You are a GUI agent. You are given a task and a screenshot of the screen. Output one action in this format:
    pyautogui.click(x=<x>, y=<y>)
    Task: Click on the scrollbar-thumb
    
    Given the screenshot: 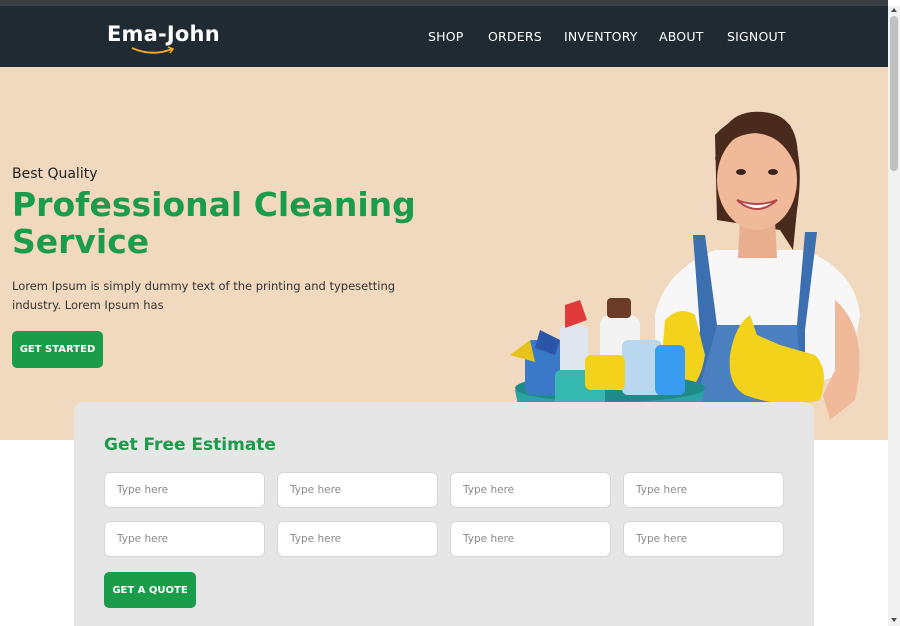 What is the action you would take?
    pyautogui.click(x=894, y=93)
    